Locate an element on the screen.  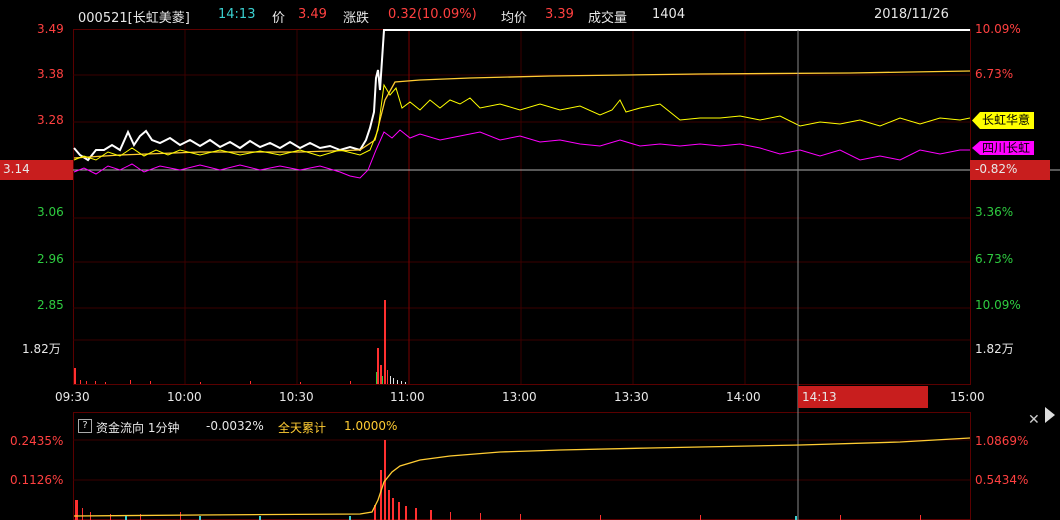
panel-menu-icon: ? is located at coordinates (85, 426).